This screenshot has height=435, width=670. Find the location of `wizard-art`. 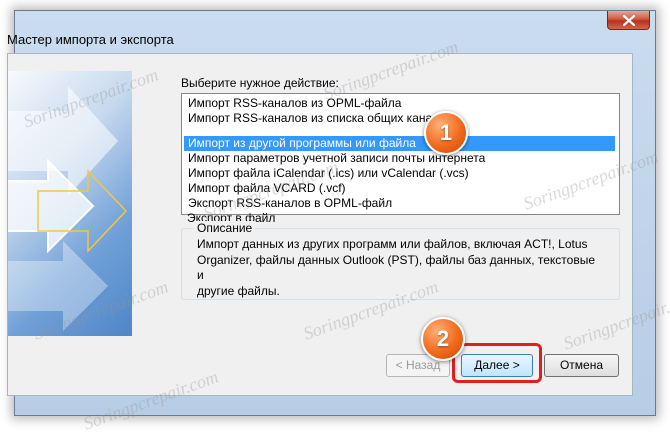

wizard-art is located at coordinates (70, 203).